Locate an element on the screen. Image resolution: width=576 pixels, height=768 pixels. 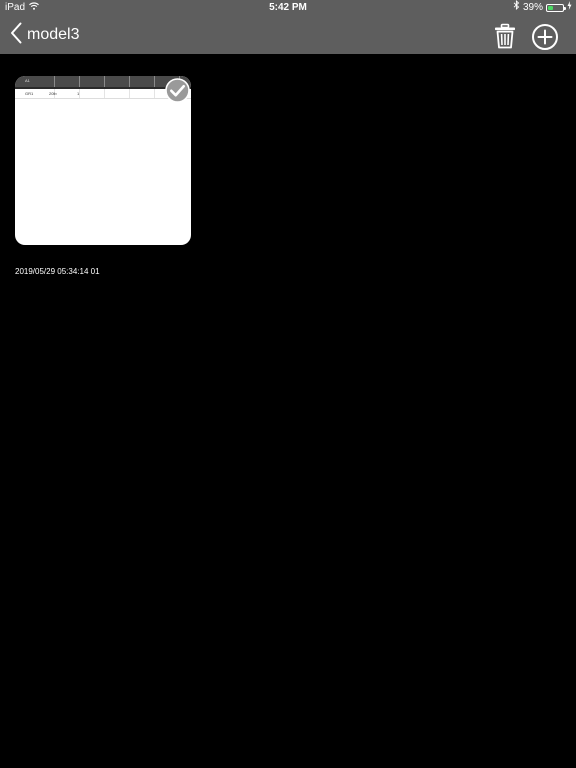
selection-check is located at coordinates (177, 90).